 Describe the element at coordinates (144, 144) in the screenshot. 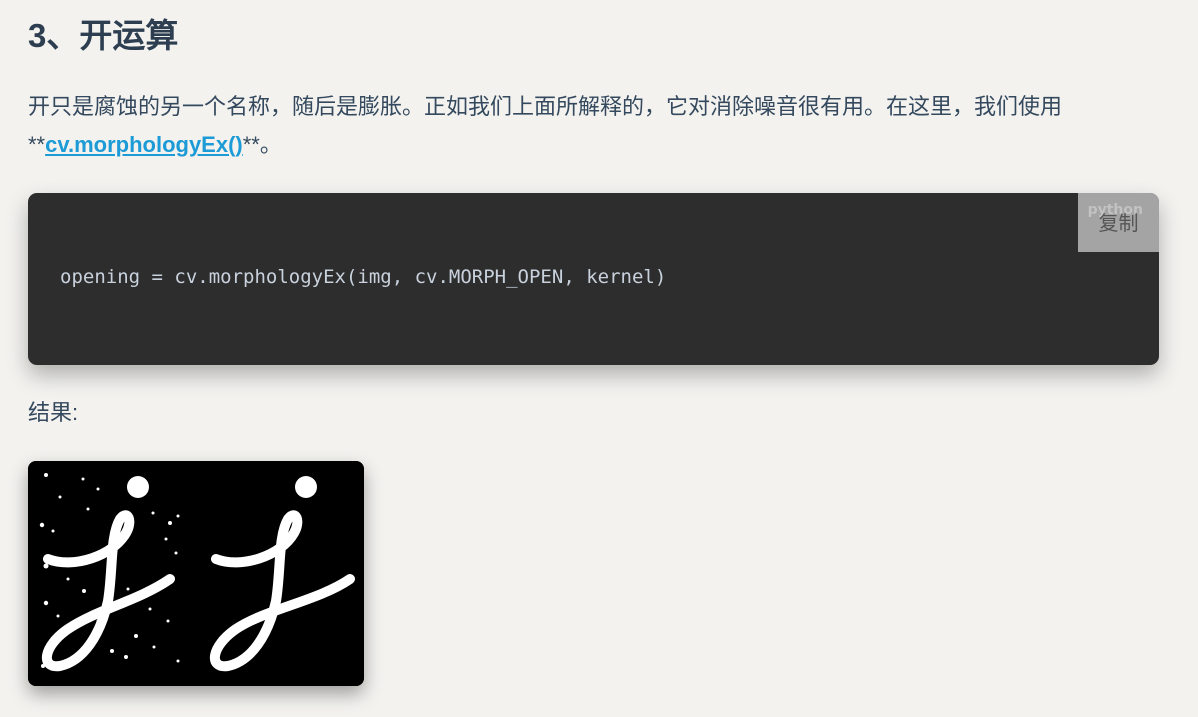

I see `morphologyex-link: cv.morphologyEx()` at that location.